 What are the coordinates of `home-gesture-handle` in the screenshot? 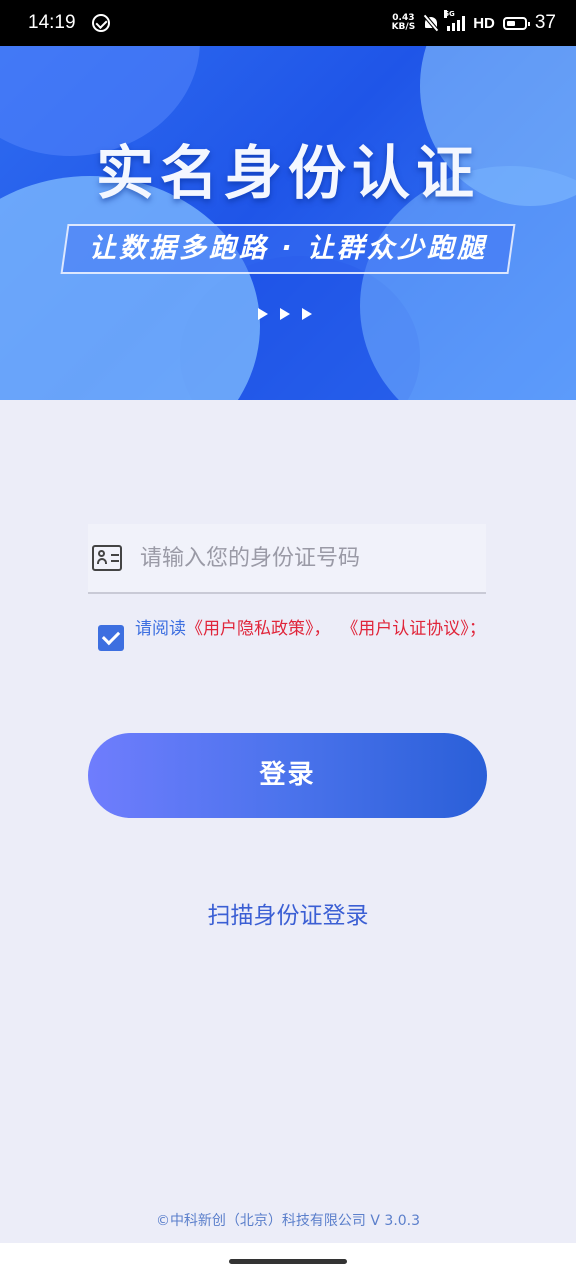 It's located at (288, 1261).